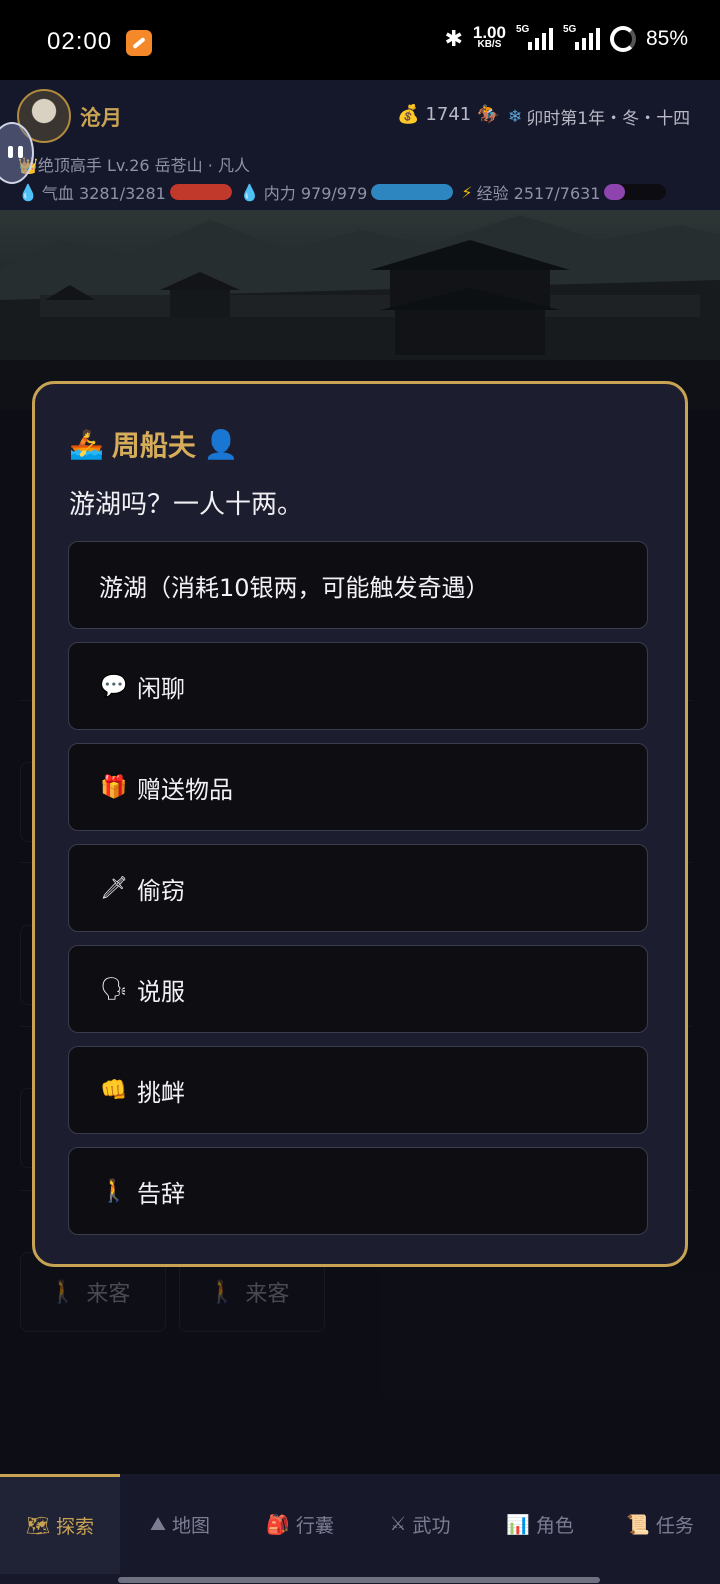 The image size is (720, 1584). What do you see at coordinates (359, 1580) in the screenshot?
I see `home-indicator` at bounding box center [359, 1580].